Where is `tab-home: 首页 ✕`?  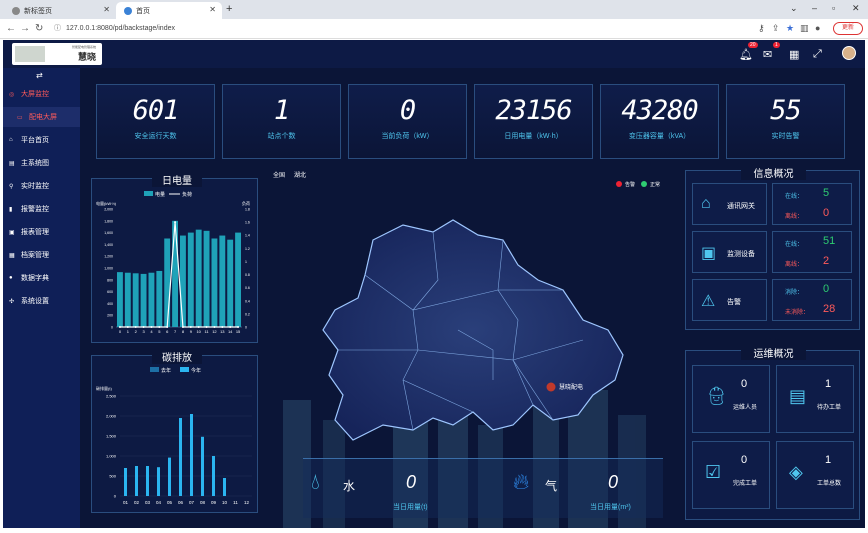 tab-home: 首页 ✕ is located at coordinates (169, 10).